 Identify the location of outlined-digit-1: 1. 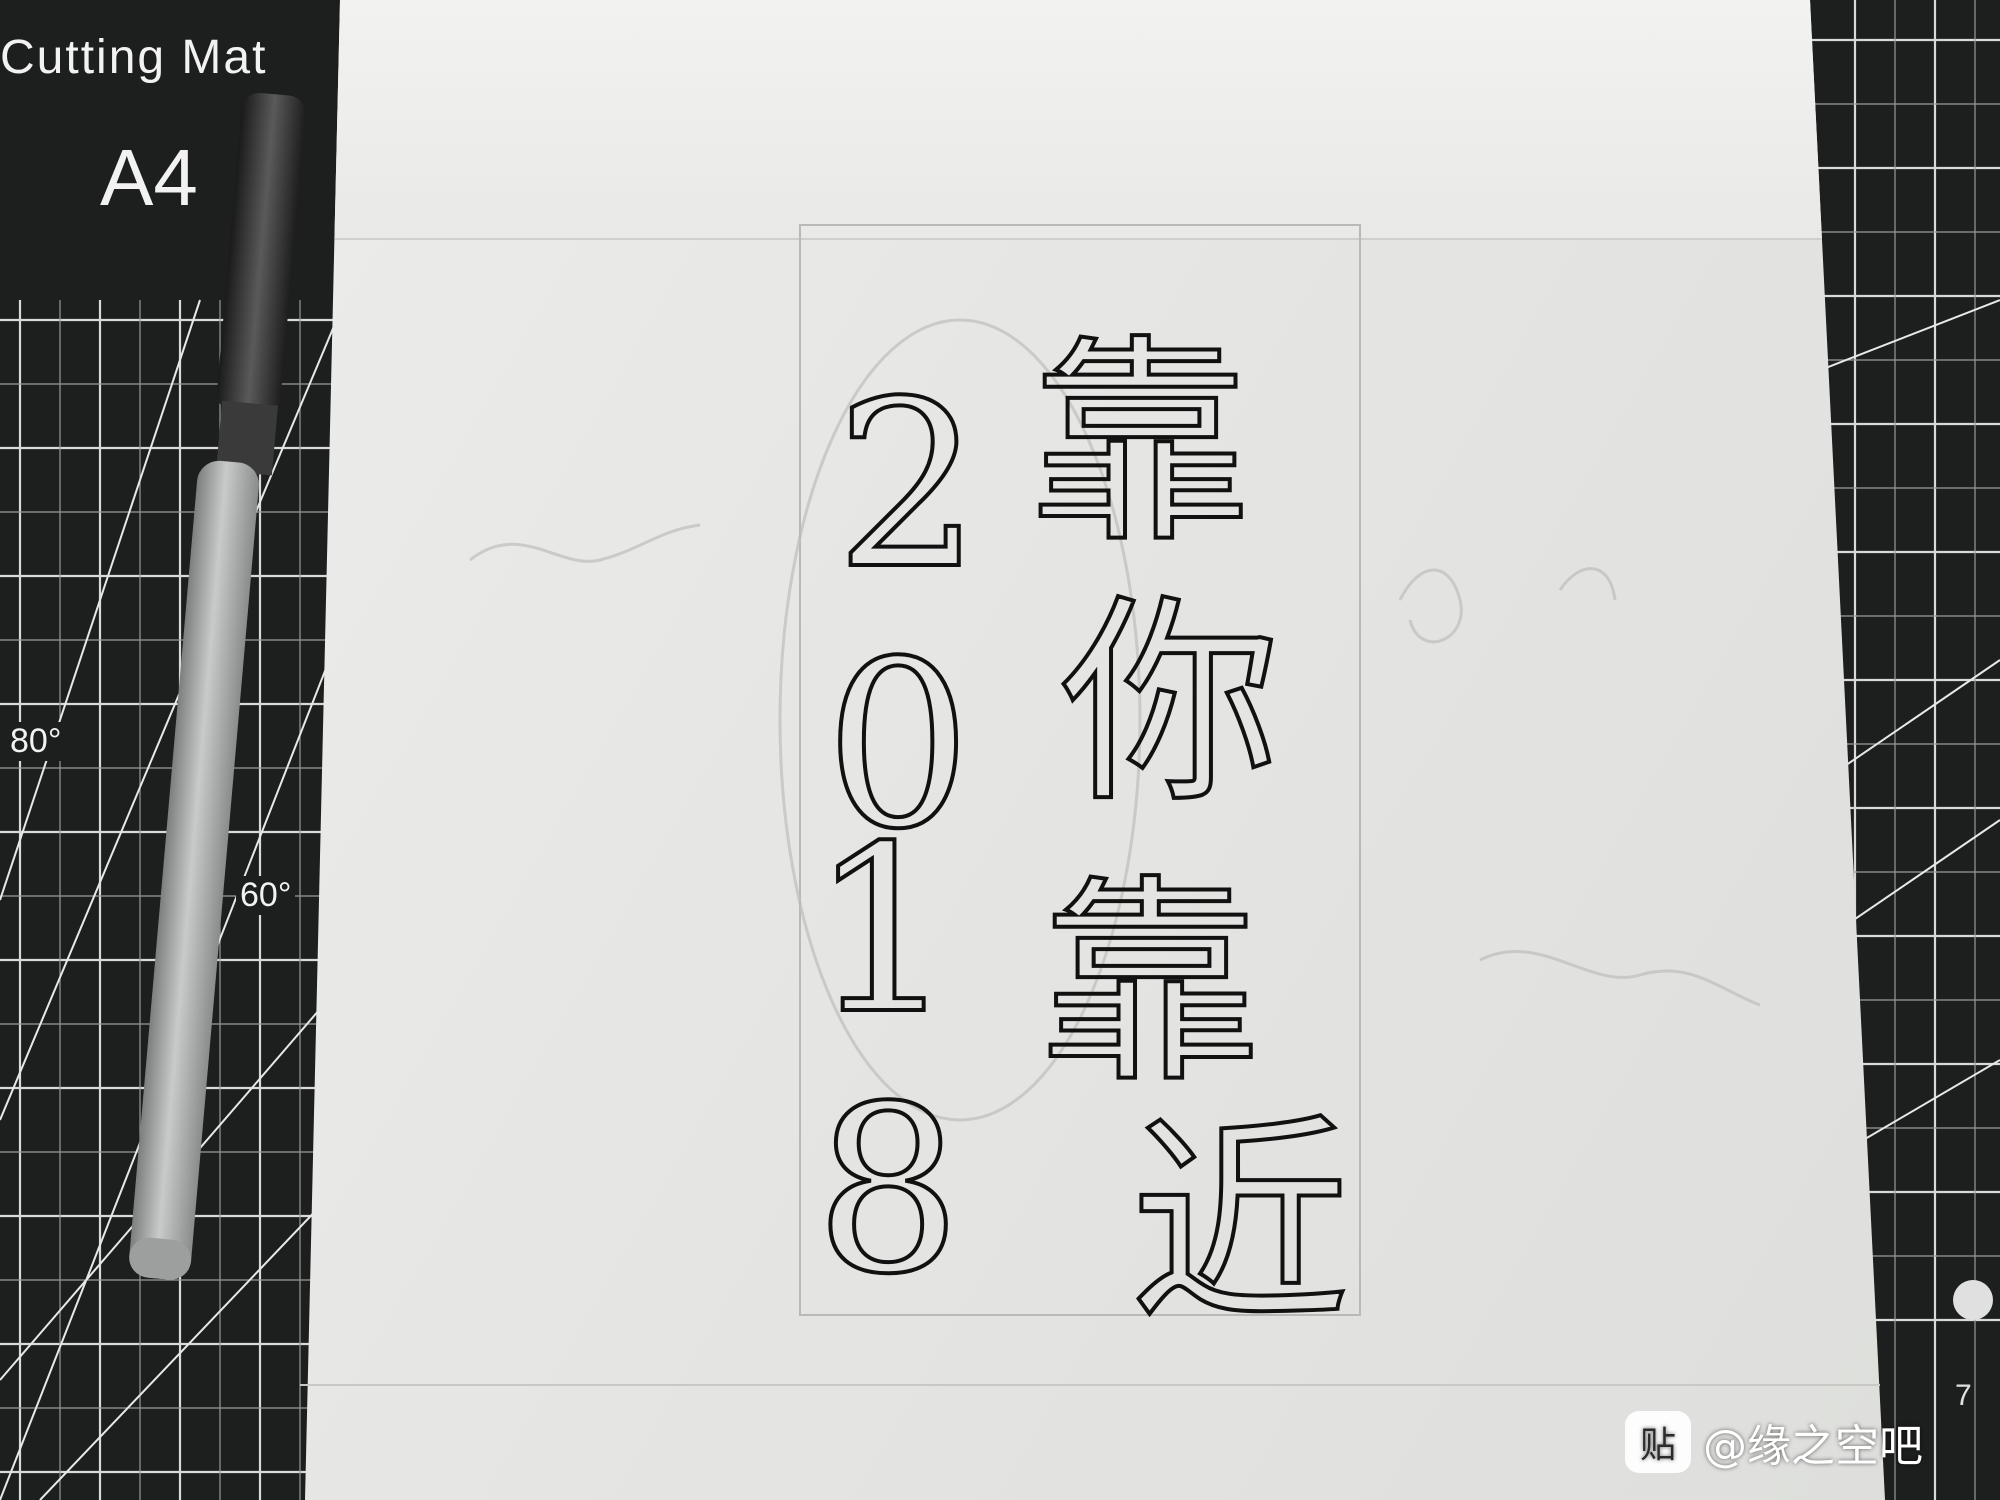
(883, 931).